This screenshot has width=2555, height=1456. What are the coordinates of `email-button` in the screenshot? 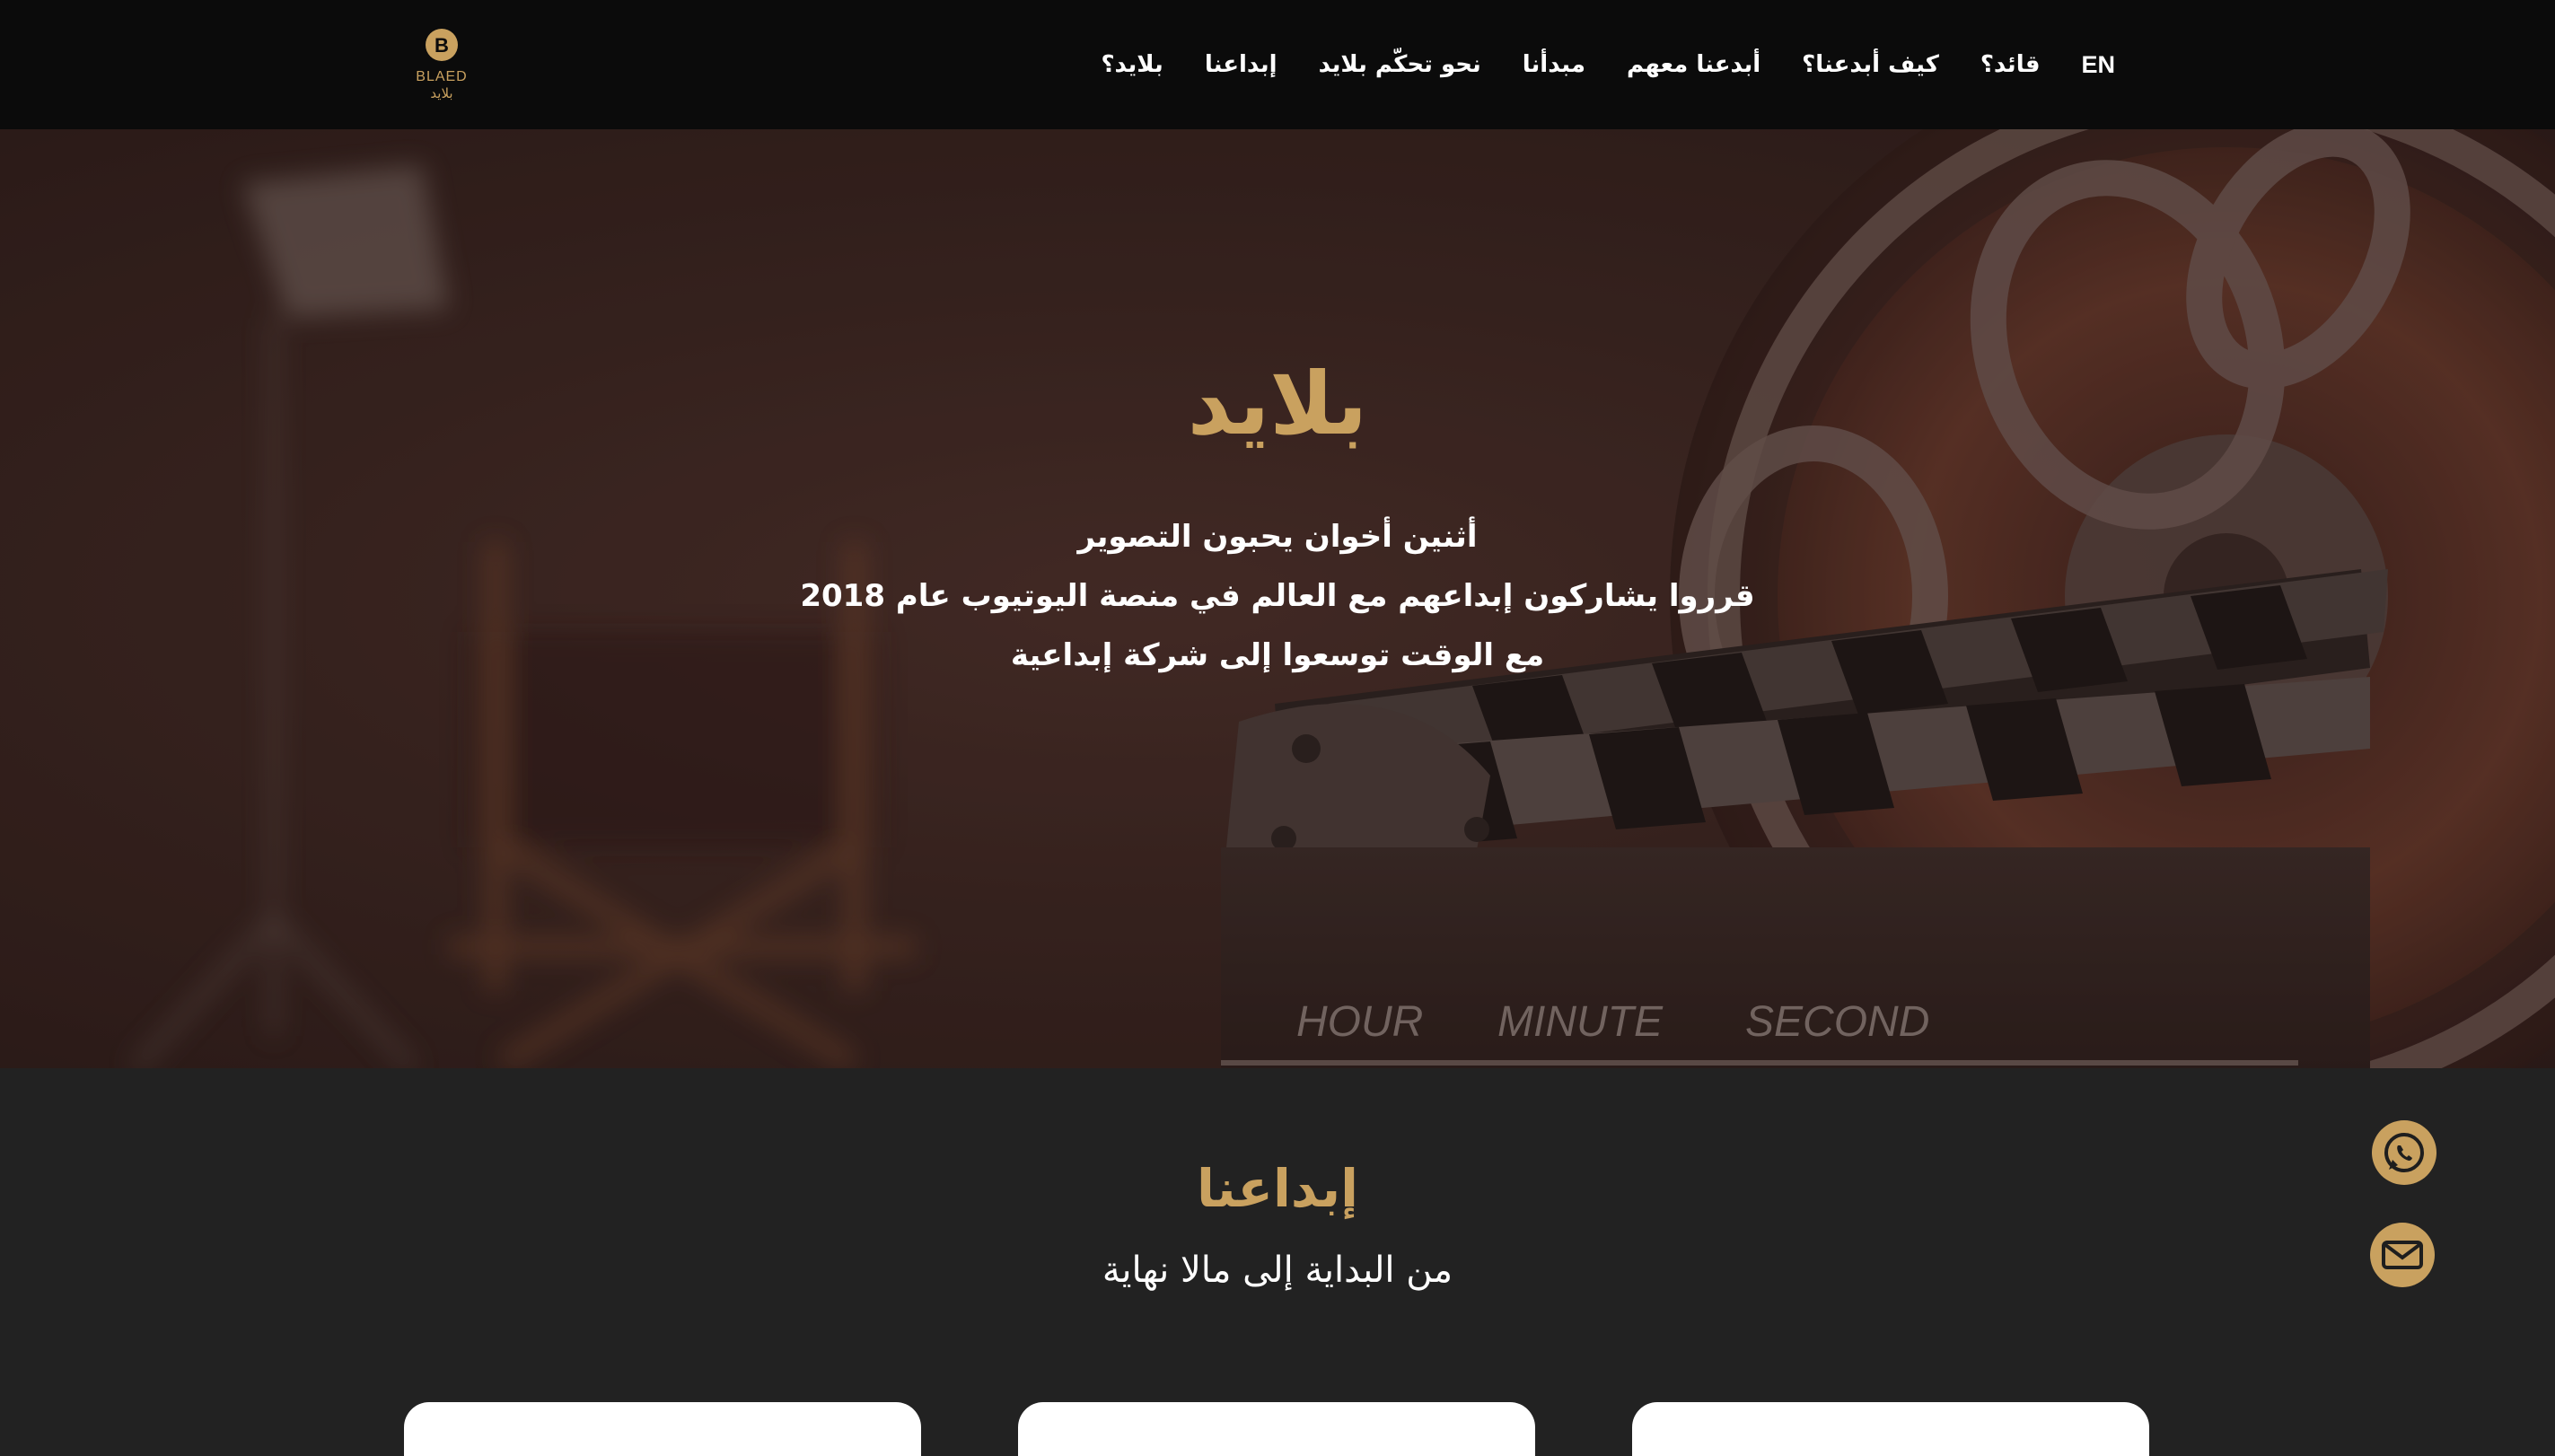 It's located at (2402, 1255).